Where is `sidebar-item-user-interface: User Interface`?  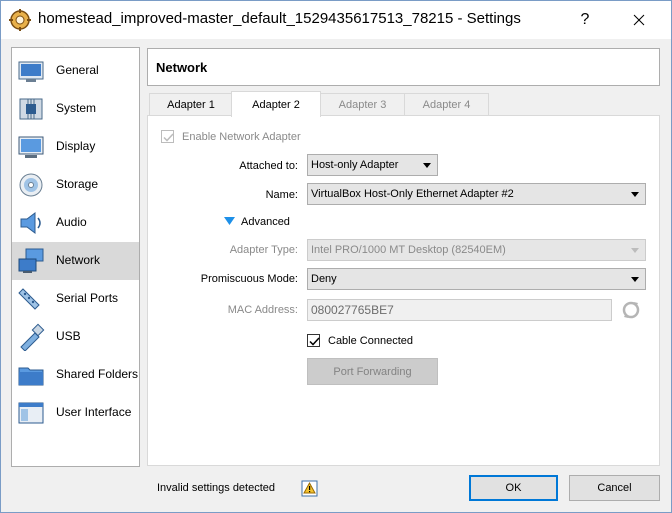
sidebar-item-user-interface: User Interface is located at coordinates (75, 413).